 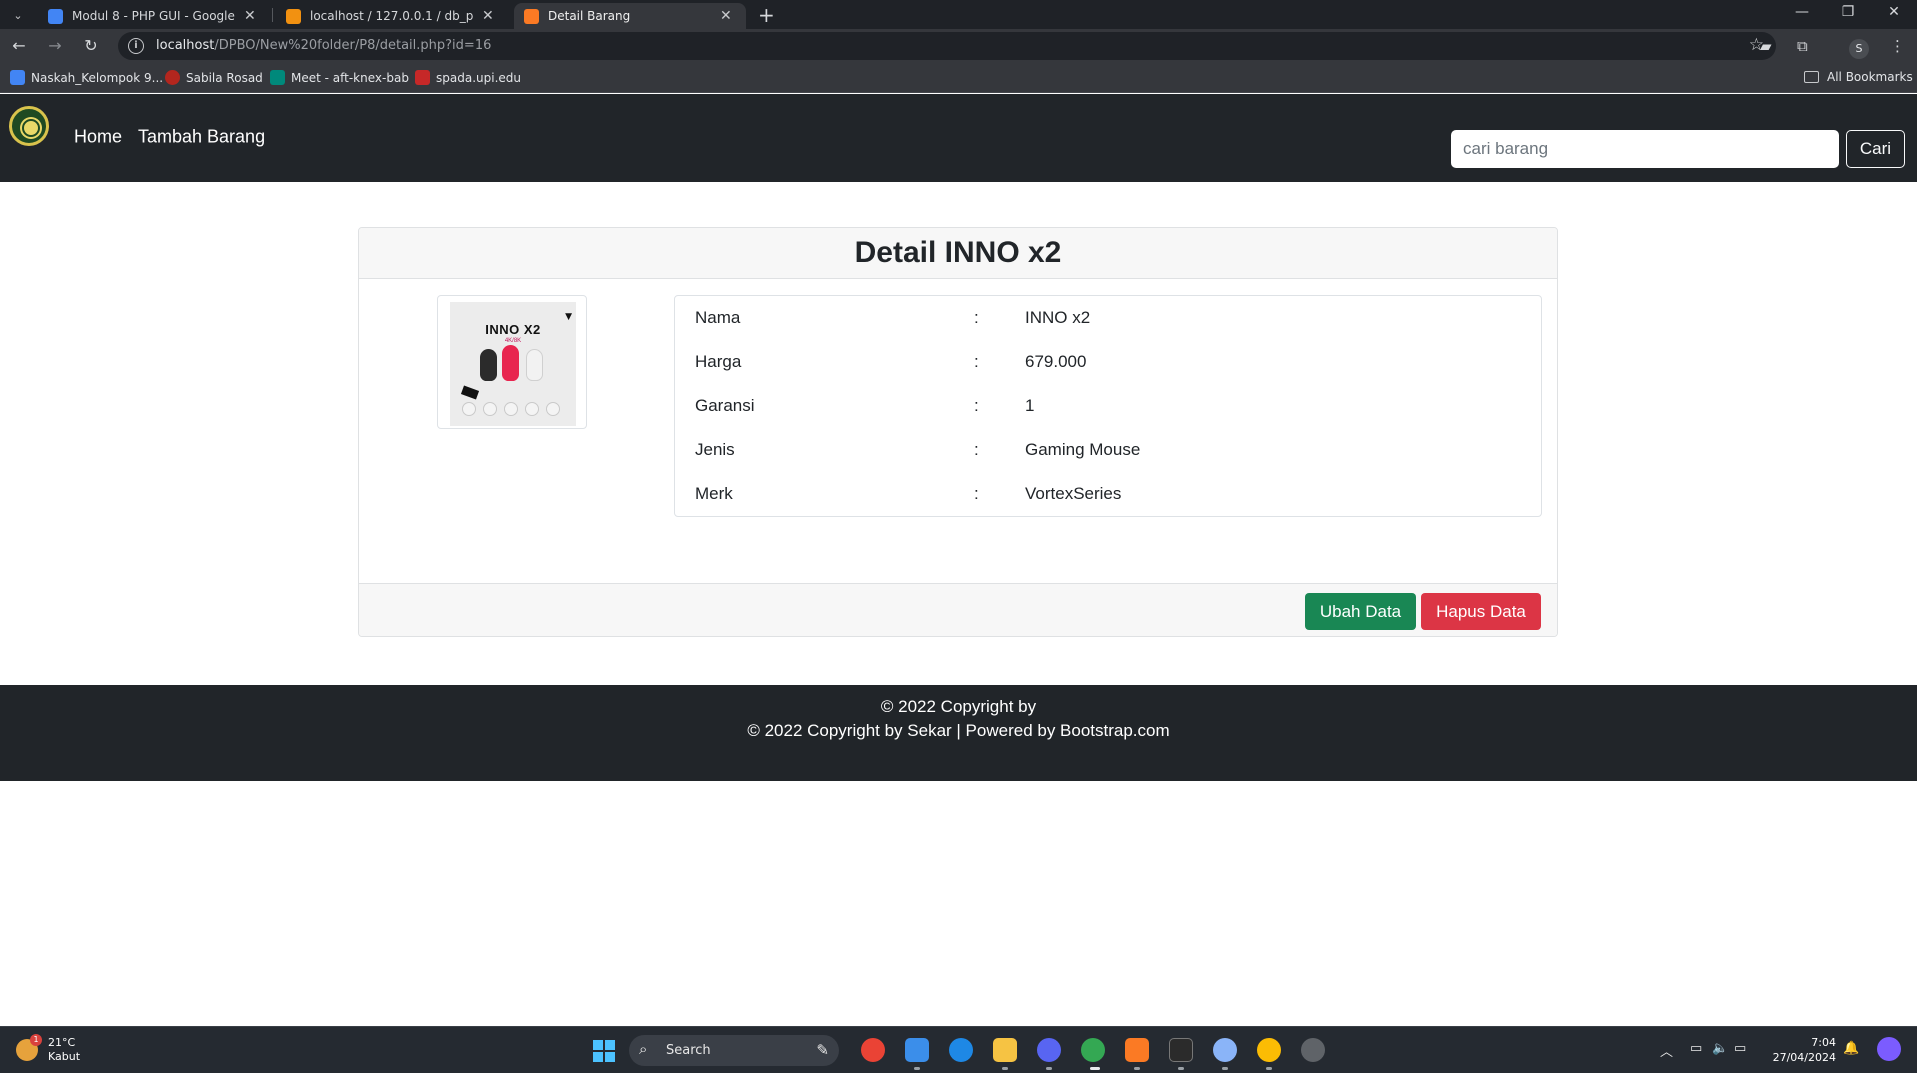 What do you see at coordinates (1802, 46) in the screenshot?
I see `extensions-puzzle-icon: ⧉` at bounding box center [1802, 46].